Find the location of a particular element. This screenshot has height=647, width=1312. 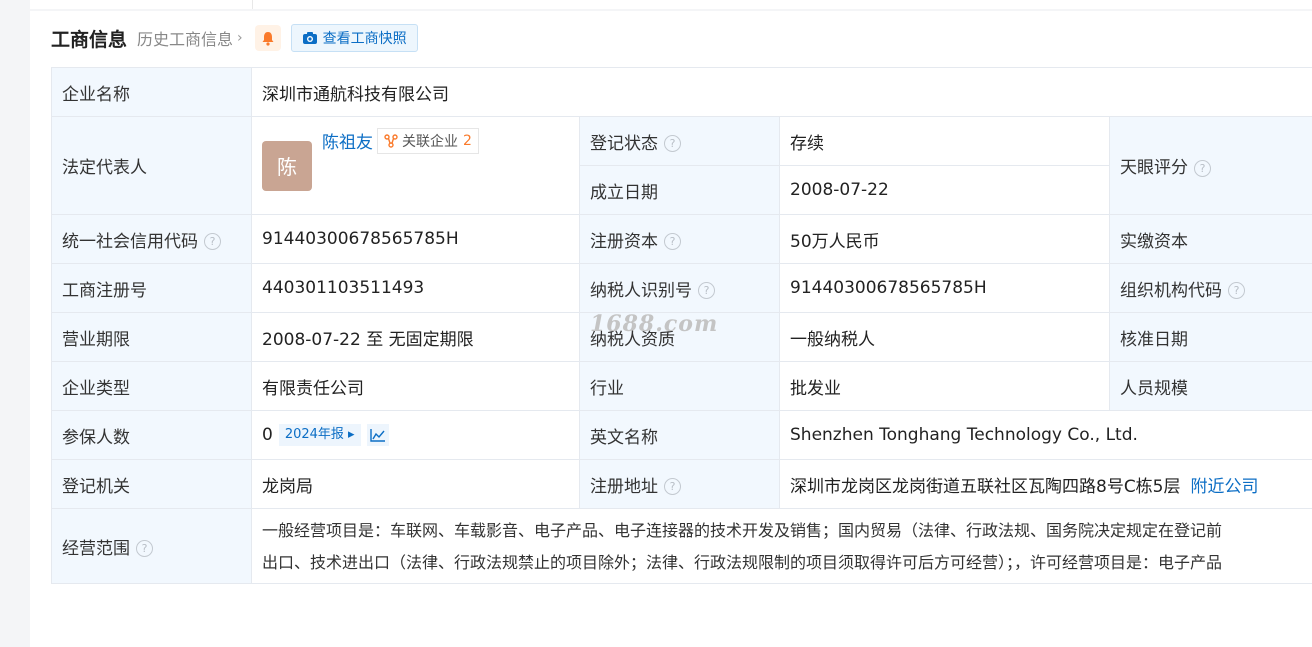

annual-report-button: 2024年报 ▸ is located at coordinates (319, 435).